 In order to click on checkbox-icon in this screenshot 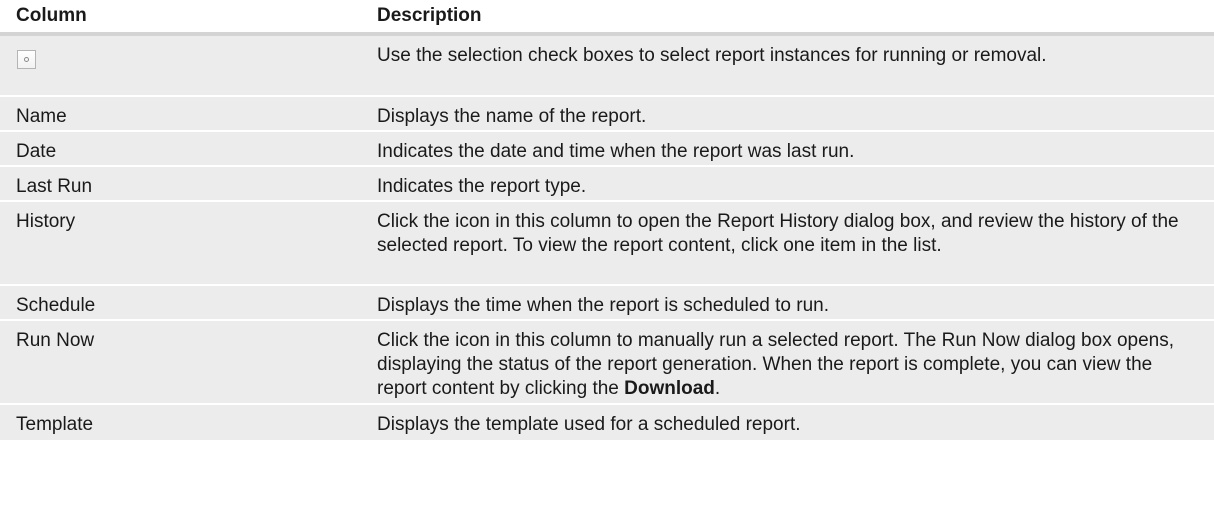, I will do `click(26, 59)`.